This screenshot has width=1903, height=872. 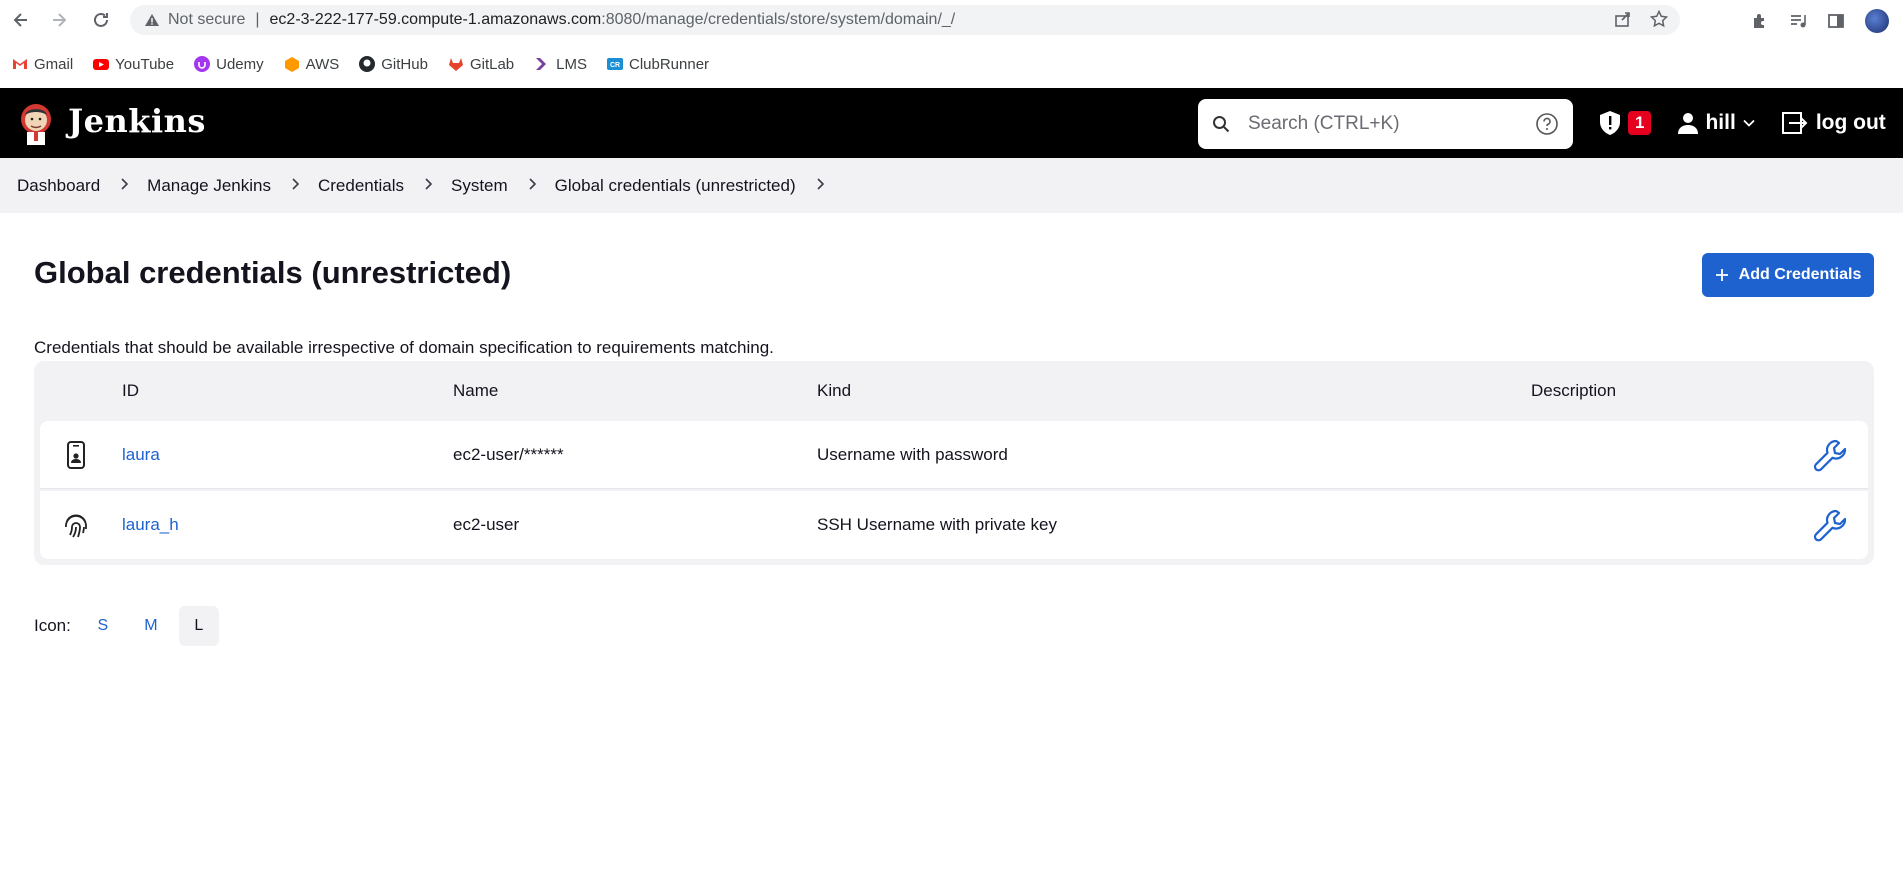 What do you see at coordinates (240, 64) in the screenshot?
I see `bookmark-label: Udemy` at bounding box center [240, 64].